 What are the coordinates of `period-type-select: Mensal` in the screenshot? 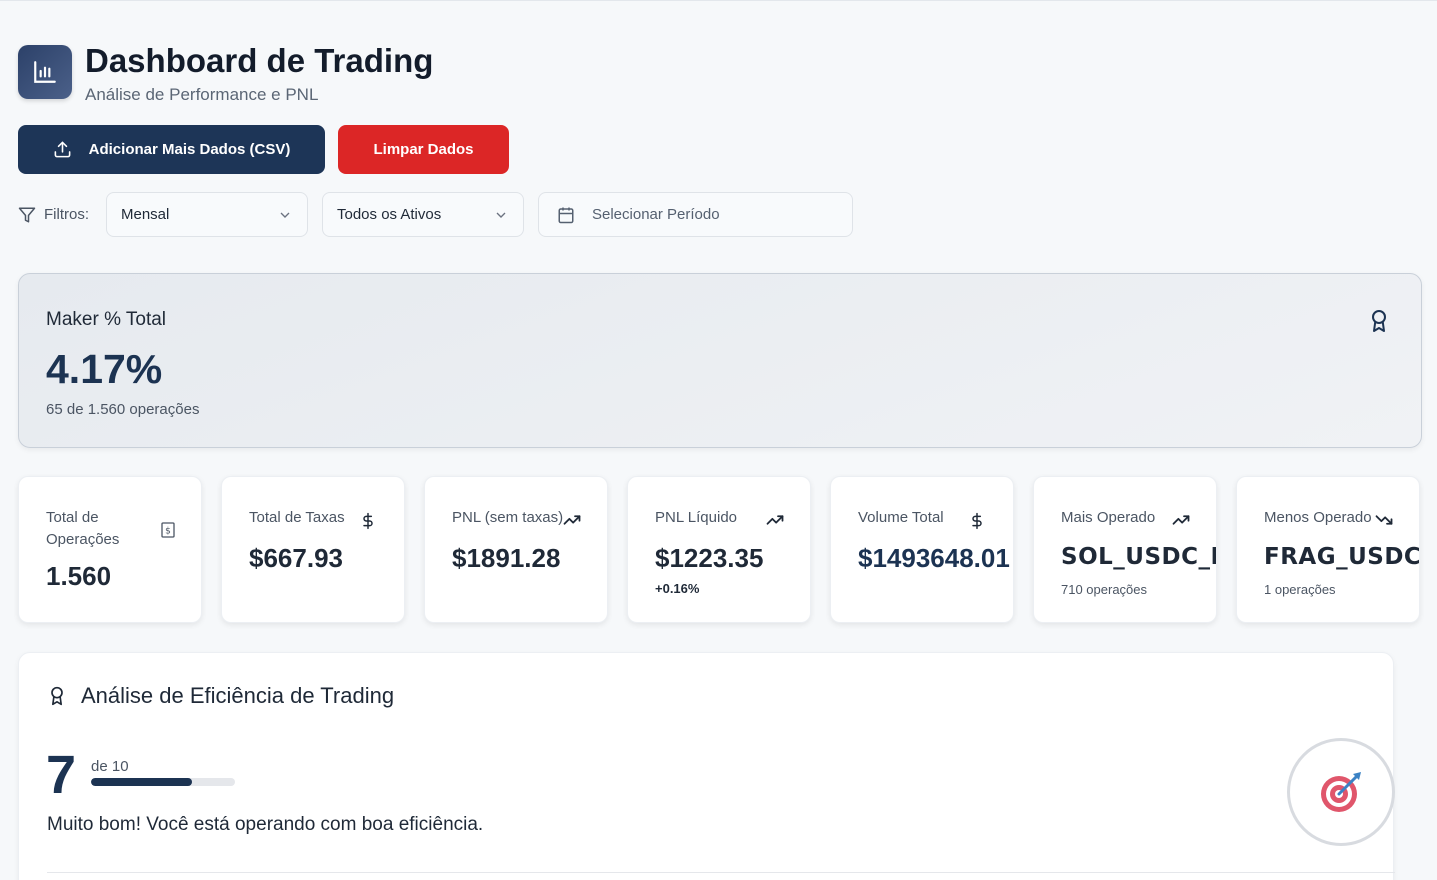 It's located at (207, 214).